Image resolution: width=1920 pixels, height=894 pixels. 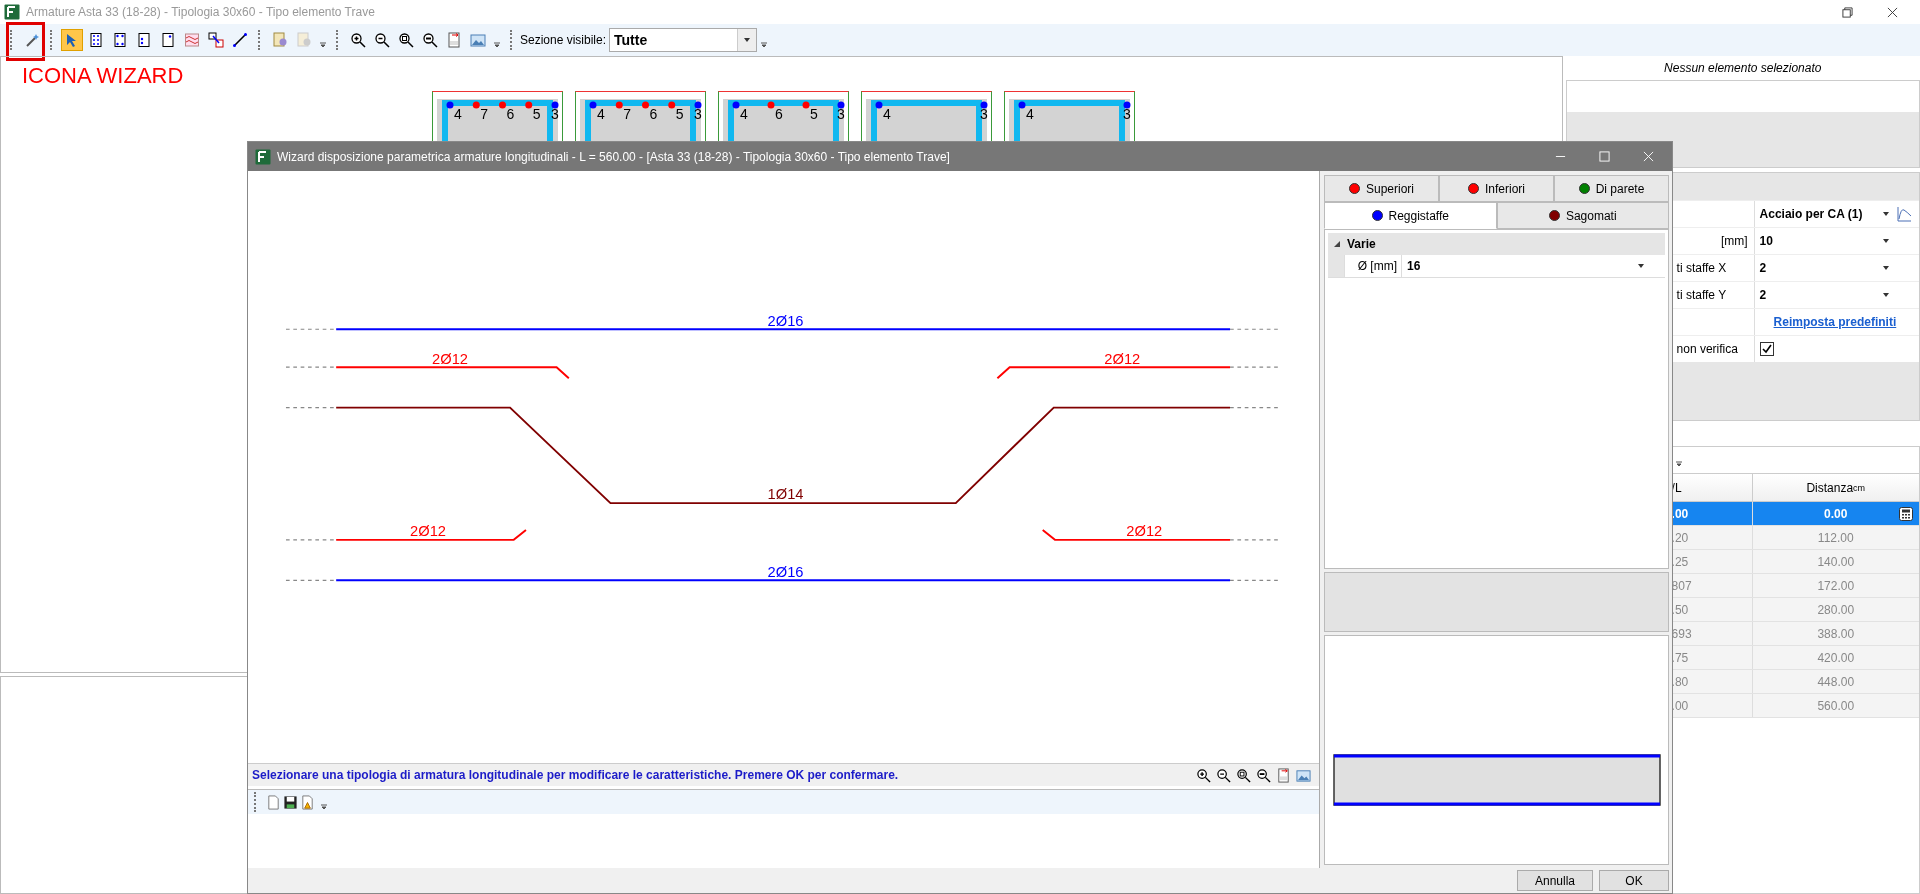 What do you see at coordinates (563, 40) in the screenshot?
I see `section-label: Sezione visibile:` at bounding box center [563, 40].